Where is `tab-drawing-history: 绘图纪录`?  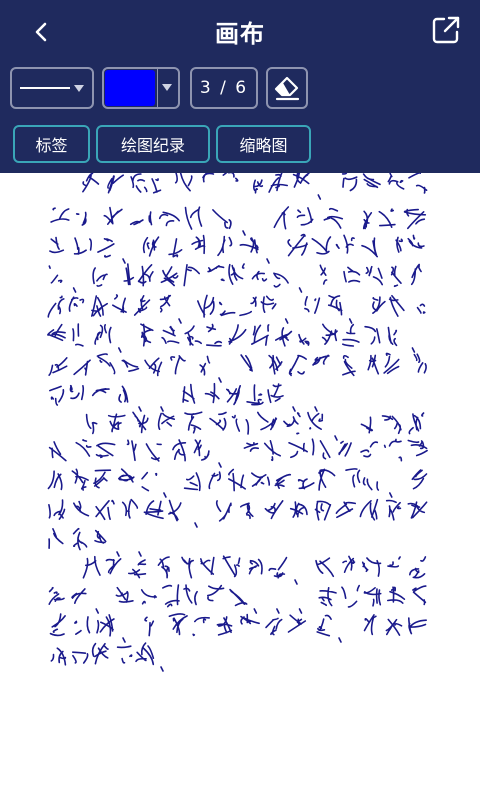
tab-drawing-history: 绘图纪录 is located at coordinates (153, 144).